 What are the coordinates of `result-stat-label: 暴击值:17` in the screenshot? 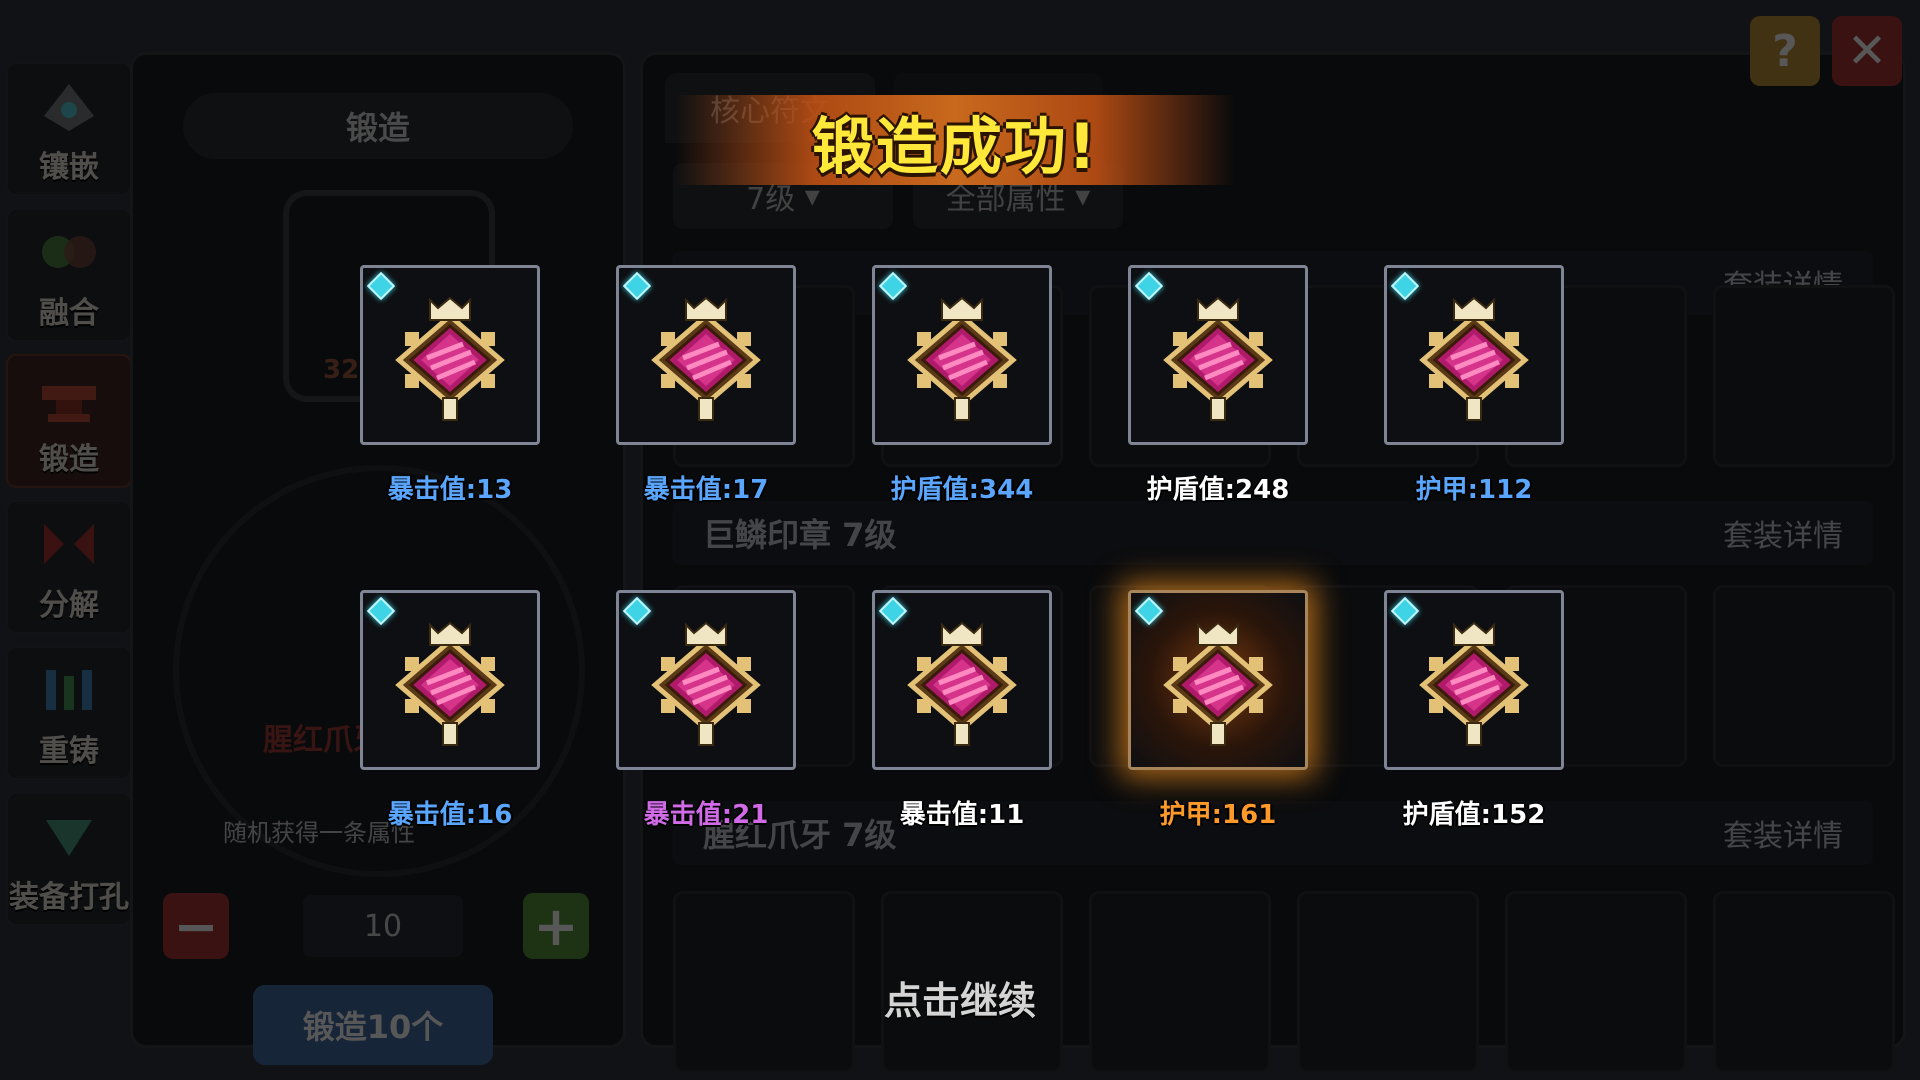 It's located at (706, 490).